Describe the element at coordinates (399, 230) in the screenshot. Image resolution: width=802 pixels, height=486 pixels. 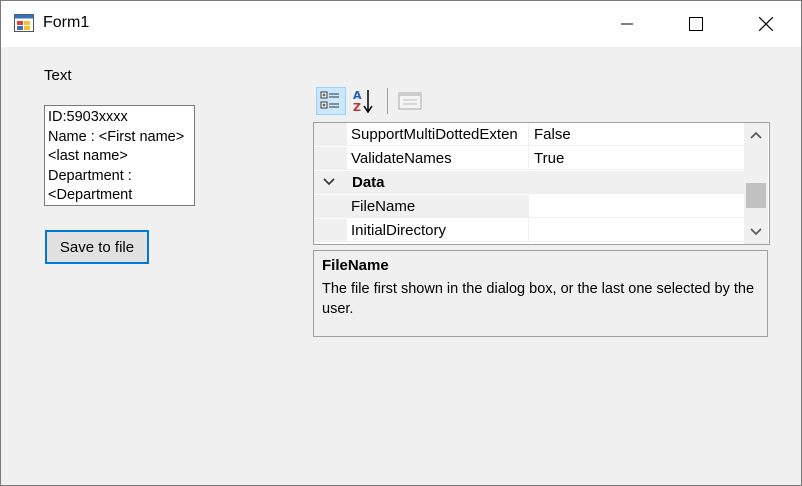
I see `property-name: InitialDirectory` at that location.